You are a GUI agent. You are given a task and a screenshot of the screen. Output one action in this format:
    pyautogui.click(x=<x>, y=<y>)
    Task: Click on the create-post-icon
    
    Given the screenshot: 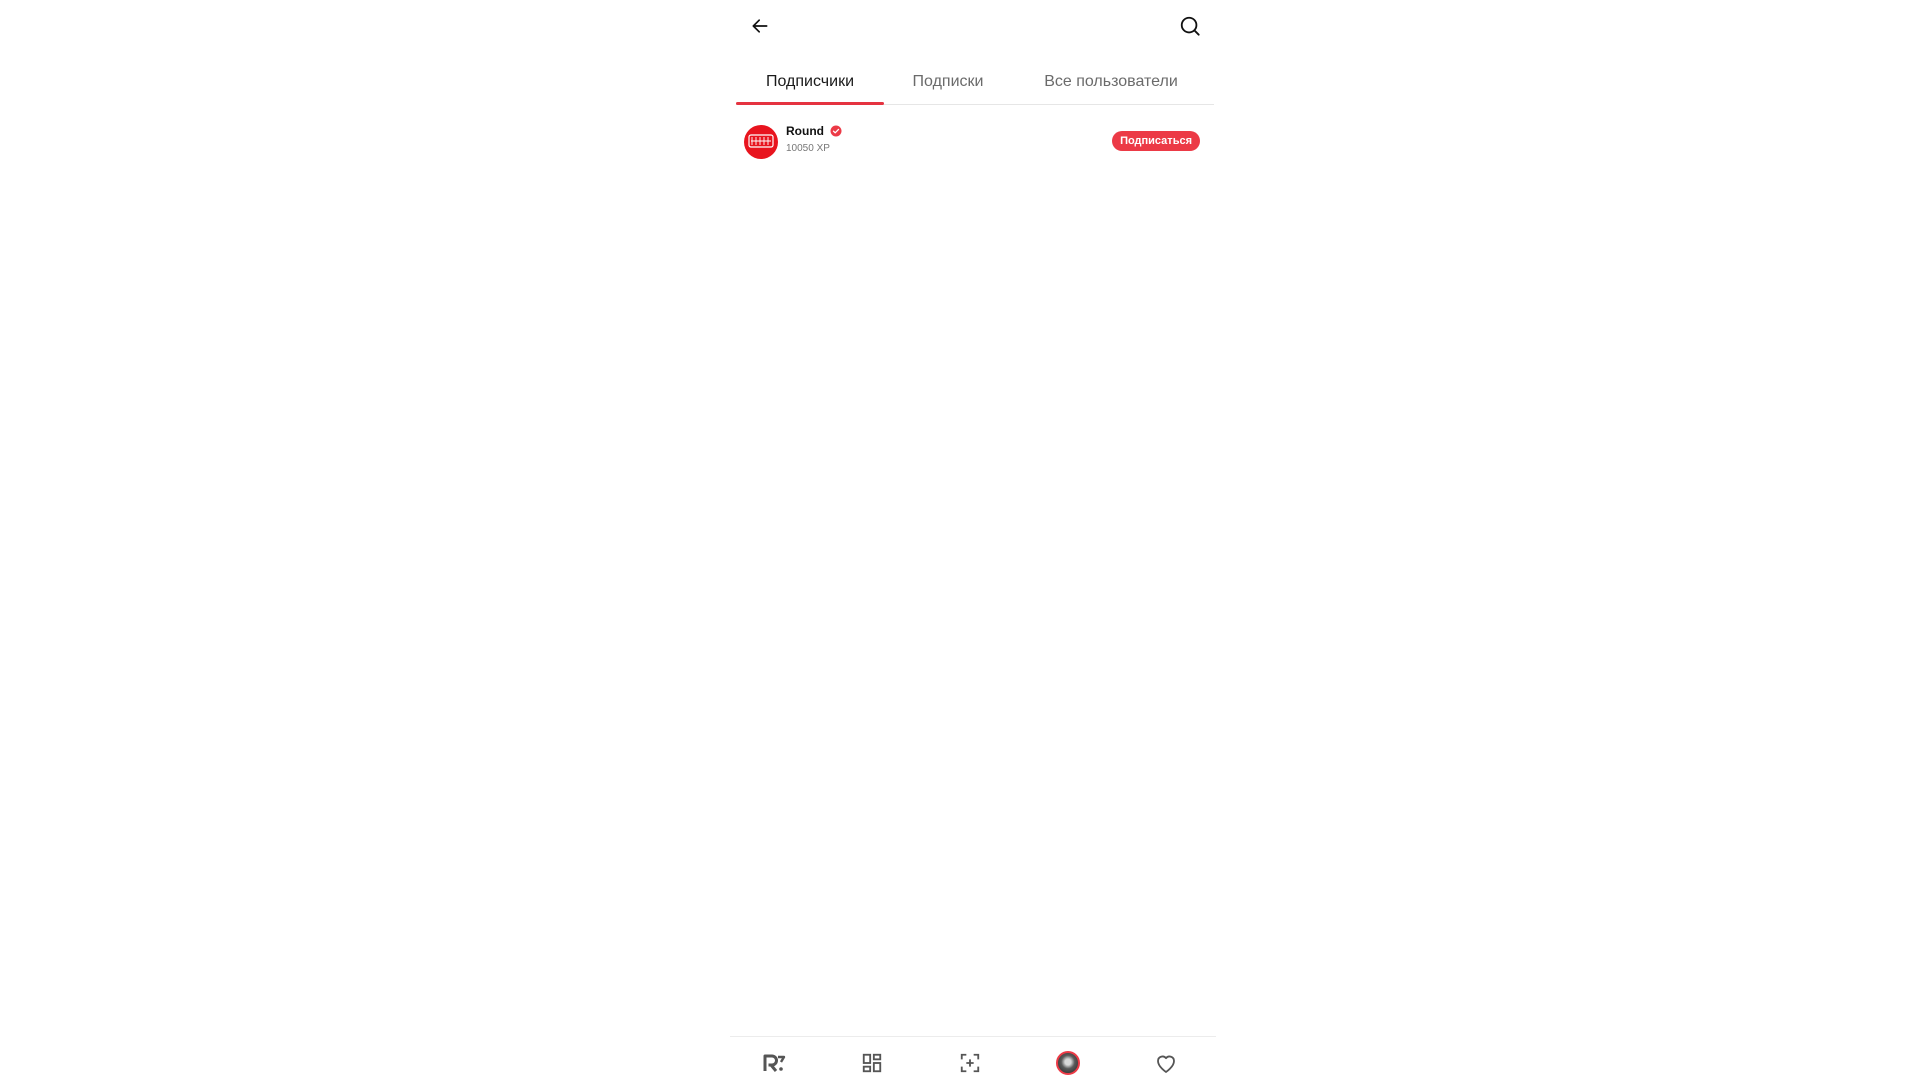 What is the action you would take?
    pyautogui.click(x=970, y=1063)
    